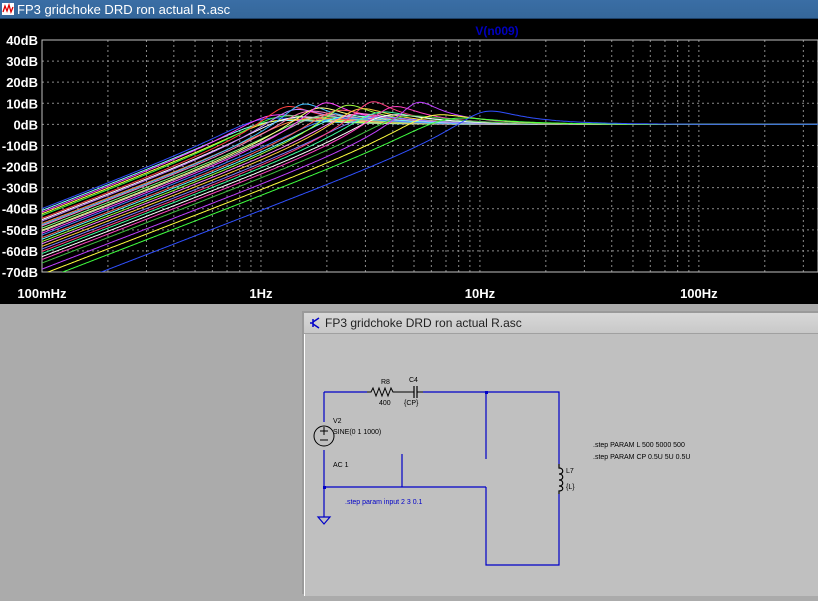 The image size is (818, 601). What do you see at coordinates (388, 393) in the screenshot?
I see `resistor-r8: R8 400` at bounding box center [388, 393].